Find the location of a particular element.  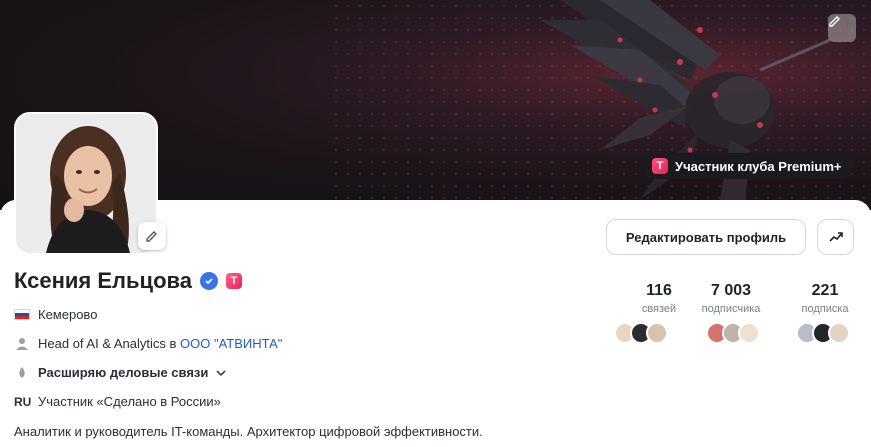

handshake-icon is located at coordinates (22, 371).